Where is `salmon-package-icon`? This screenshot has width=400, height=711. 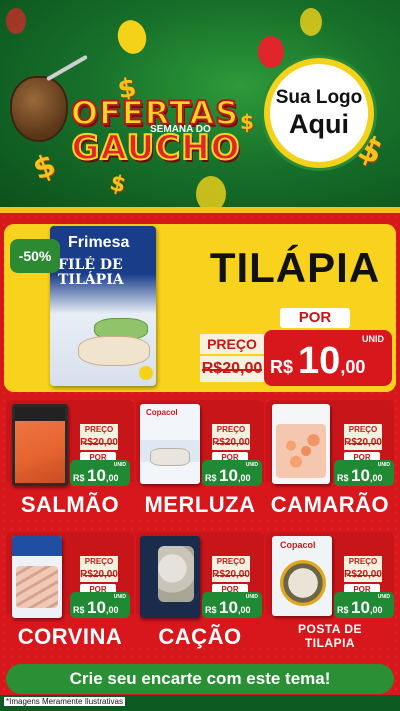
salmon-package-icon is located at coordinates (40, 445).